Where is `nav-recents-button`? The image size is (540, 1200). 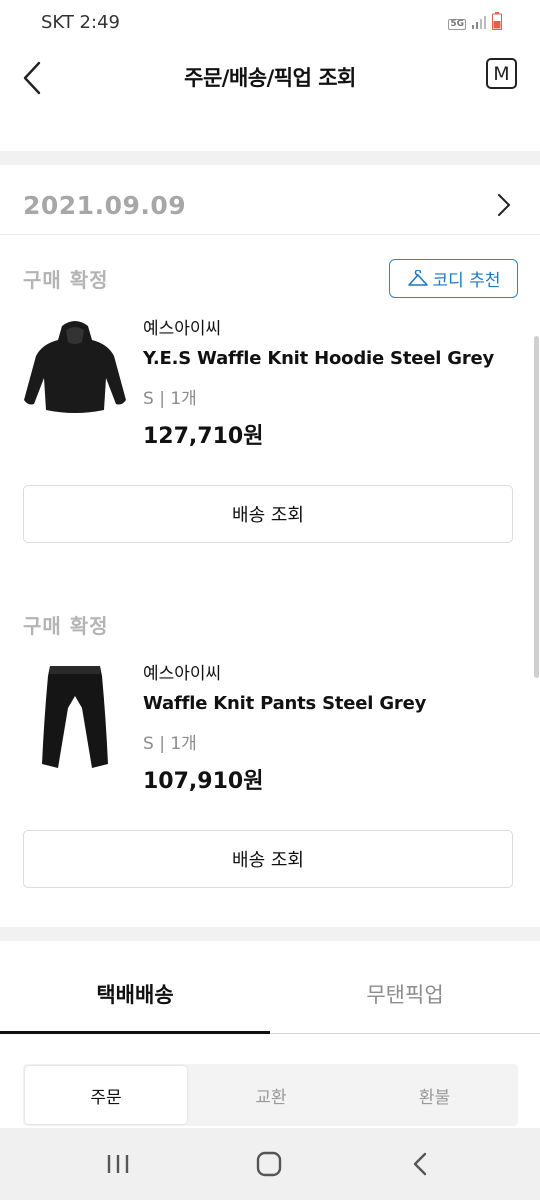
nav-recents-button is located at coordinates (118, 1164).